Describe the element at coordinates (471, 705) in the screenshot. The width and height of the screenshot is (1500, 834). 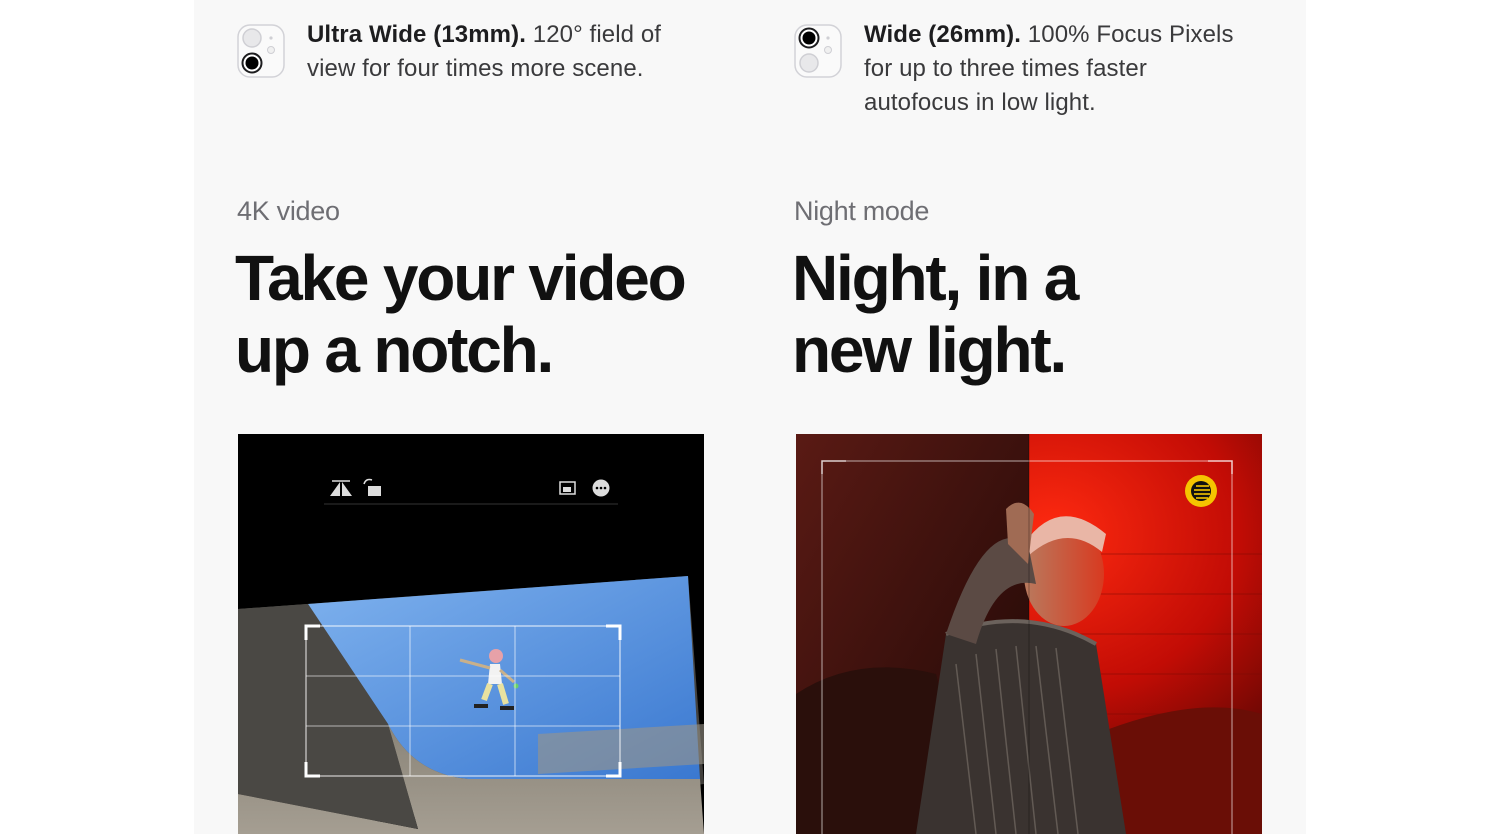
I see `rotated-photo` at that location.